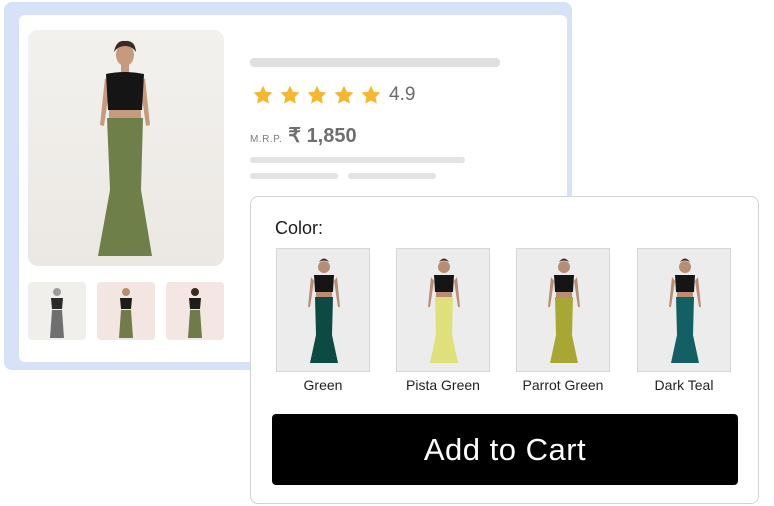 The width and height of the screenshot is (774, 506). I want to click on rating-value: 4.9, so click(402, 94).